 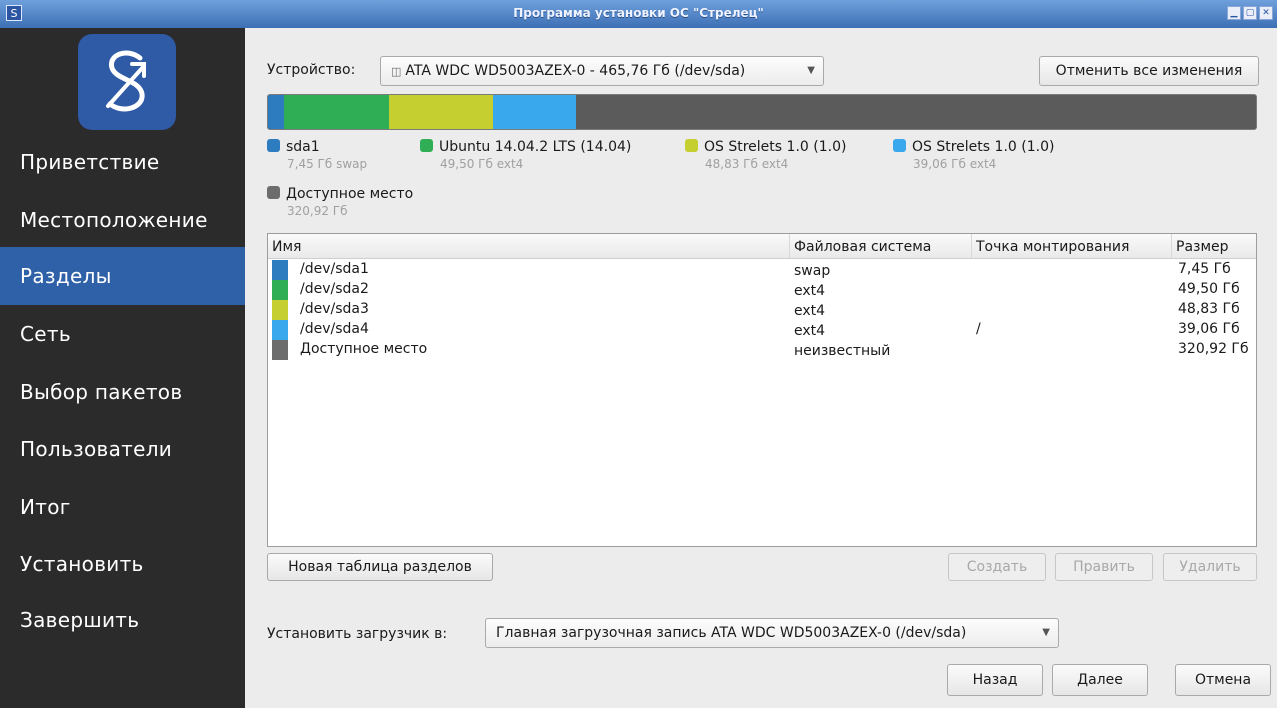 I want to click on sidebar-item-network: Сеть, so click(x=122, y=334).